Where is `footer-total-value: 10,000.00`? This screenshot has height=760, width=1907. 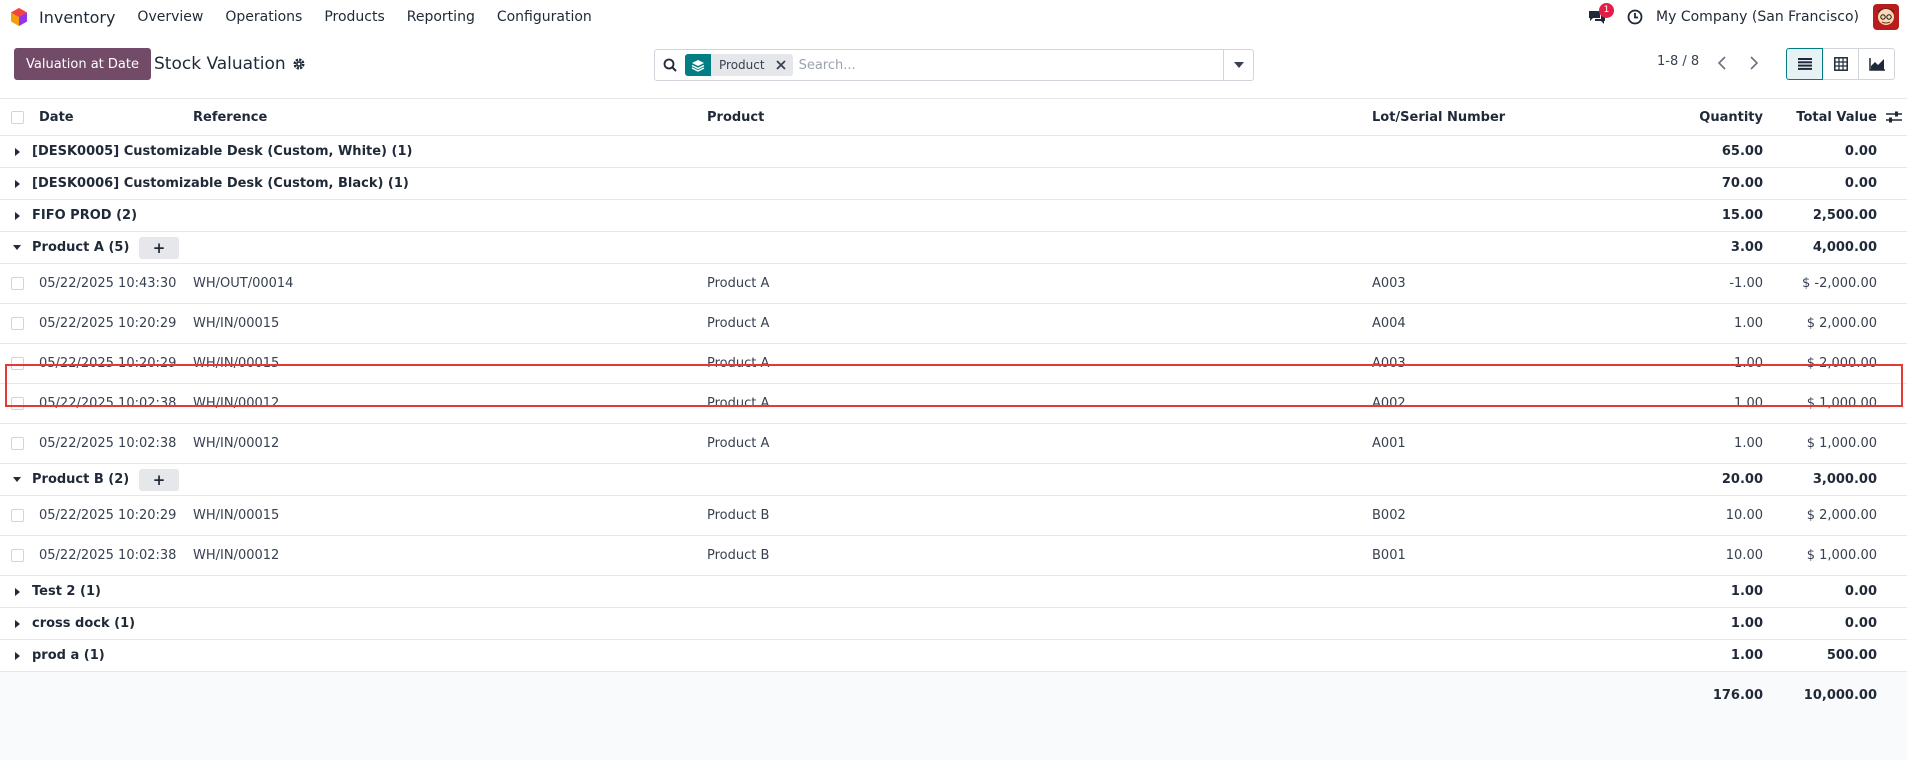 footer-total-value: 10,000.00 is located at coordinates (1840, 695).